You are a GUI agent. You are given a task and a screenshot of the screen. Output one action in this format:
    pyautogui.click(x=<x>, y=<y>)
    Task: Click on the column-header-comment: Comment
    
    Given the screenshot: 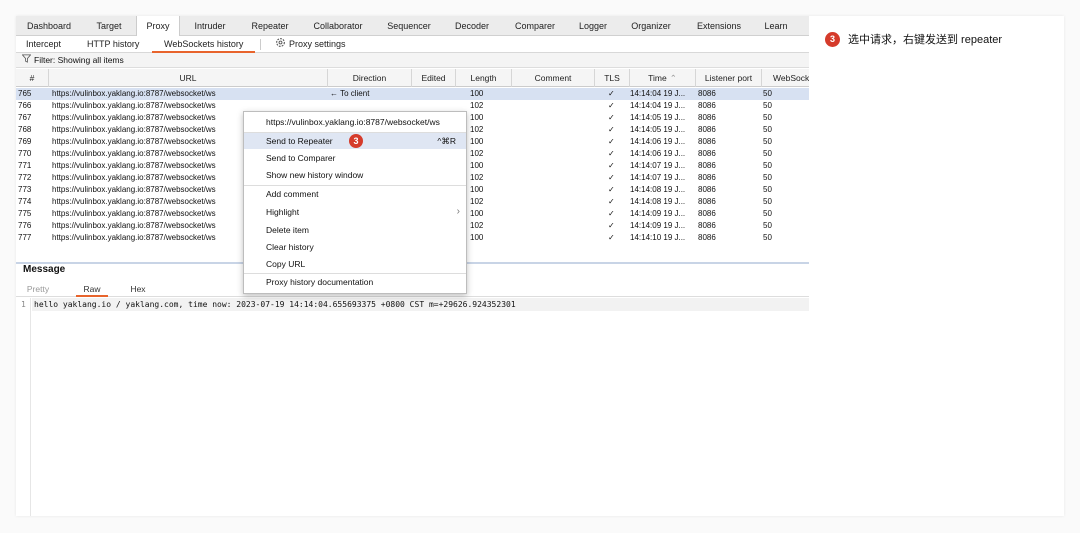 What is the action you would take?
    pyautogui.click(x=553, y=78)
    